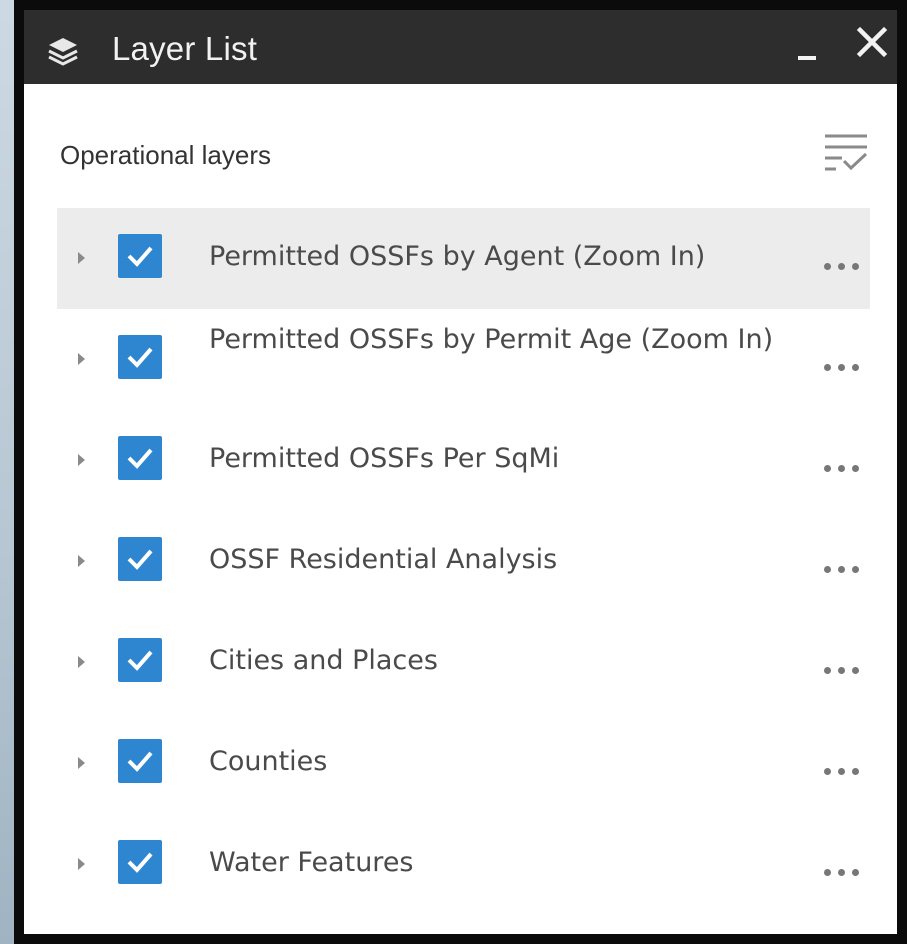  What do you see at coordinates (807, 53) in the screenshot?
I see `minimize-icon` at bounding box center [807, 53].